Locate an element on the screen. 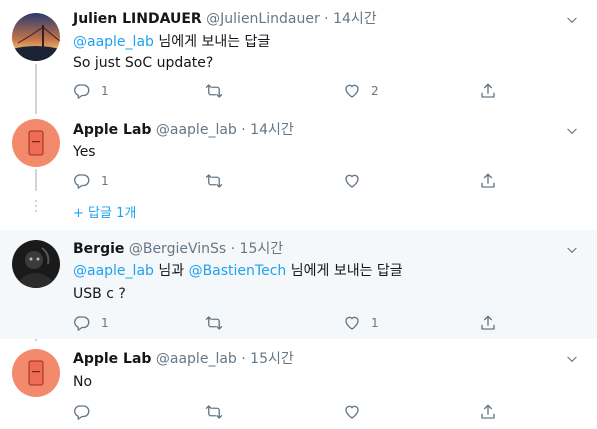 The image size is (597, 429). author-handle: @JulienLindauer is located at coordinates (263, 19).